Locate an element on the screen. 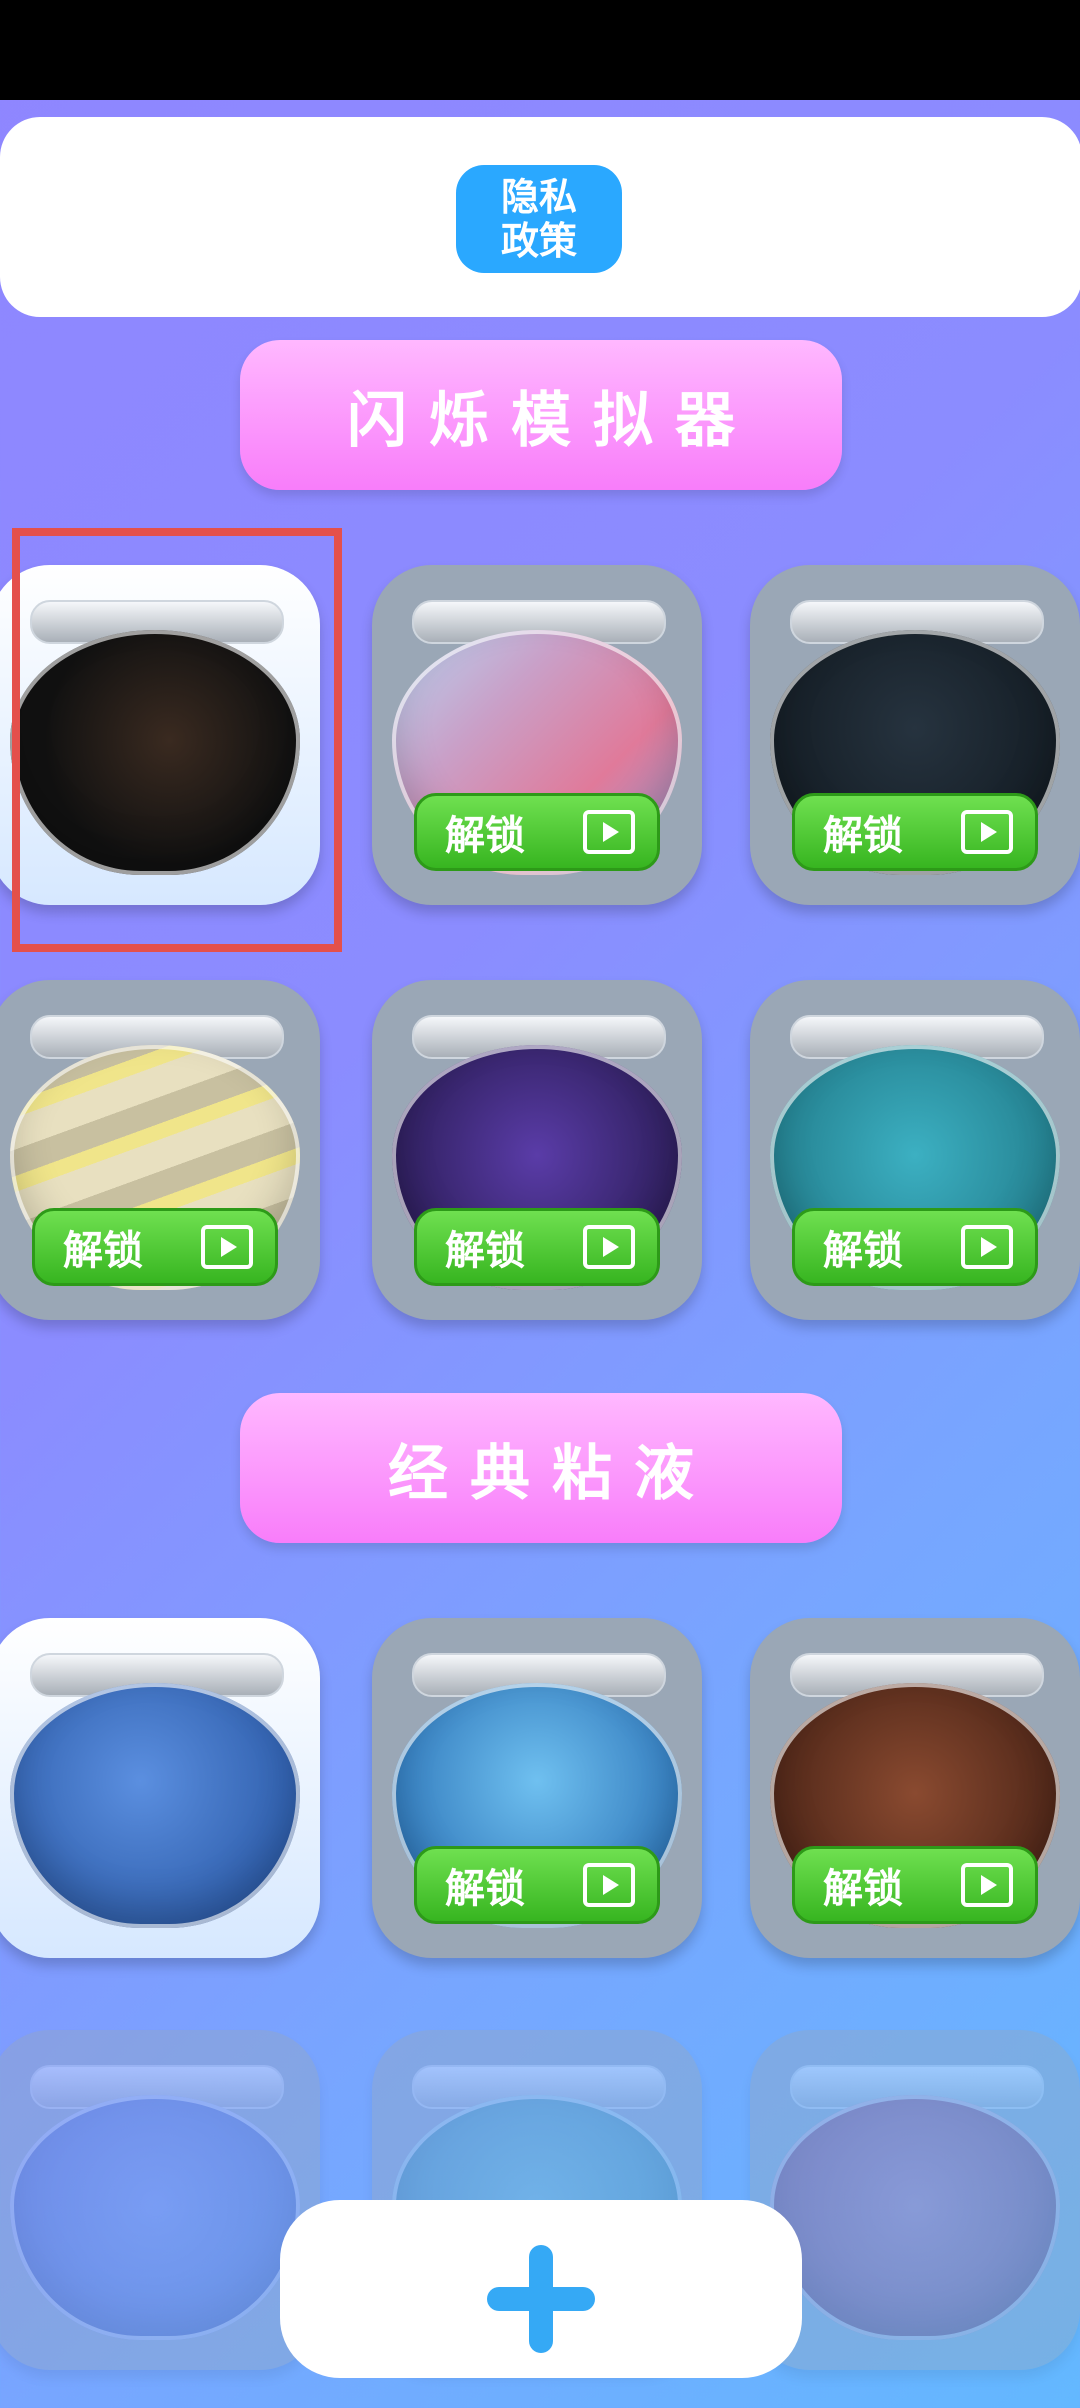 The width and height of the screenshot is (1080, 2408). jar-tile-rainbow-glitter: 解锁 is located at coordinates (537, 735).